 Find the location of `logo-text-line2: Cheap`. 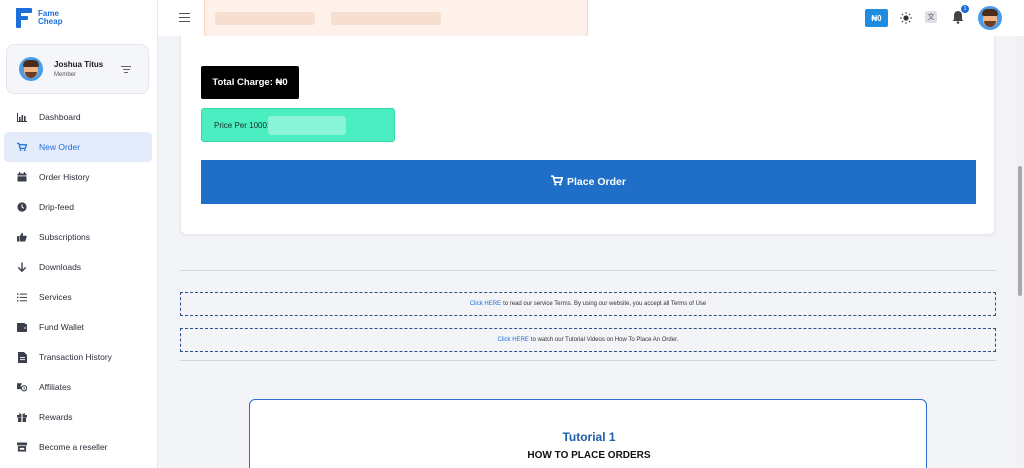

logo-text-line2: Cheap is located at coordinates (50, 21).